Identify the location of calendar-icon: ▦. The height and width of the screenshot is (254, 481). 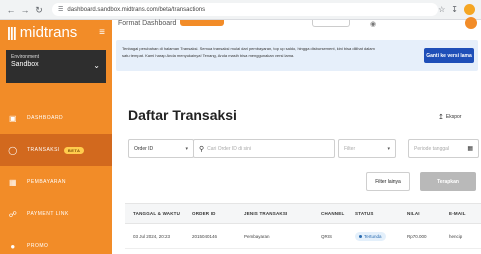
(470, 149).